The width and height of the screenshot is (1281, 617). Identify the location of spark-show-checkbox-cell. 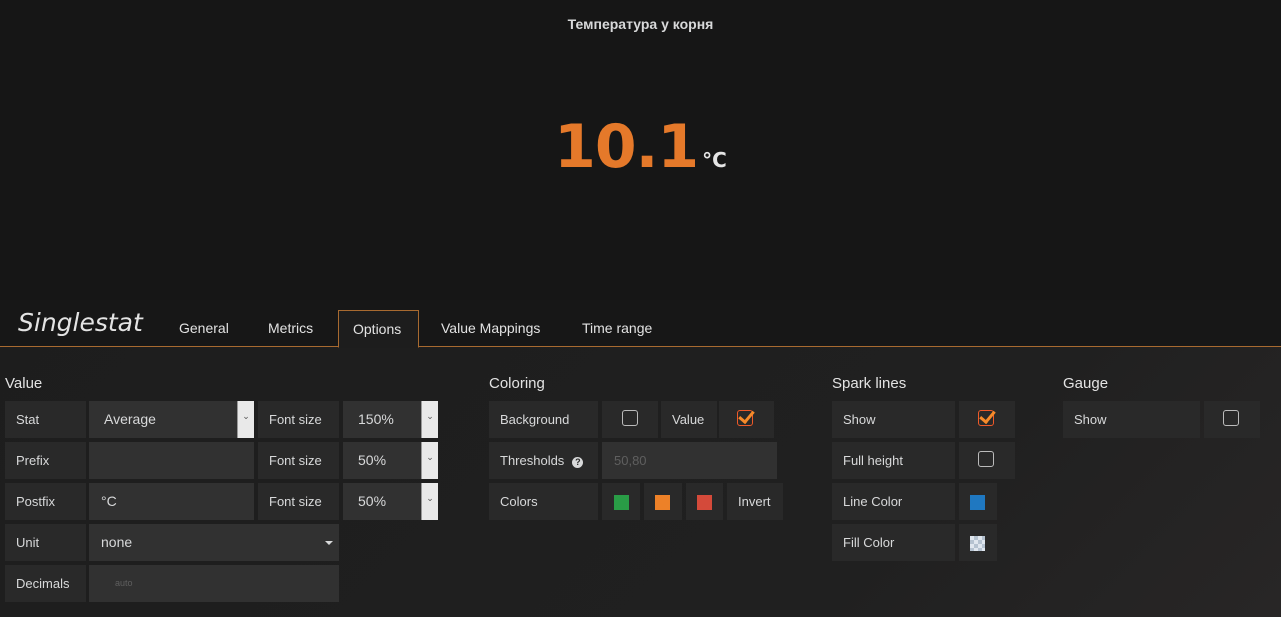
(987, 419).